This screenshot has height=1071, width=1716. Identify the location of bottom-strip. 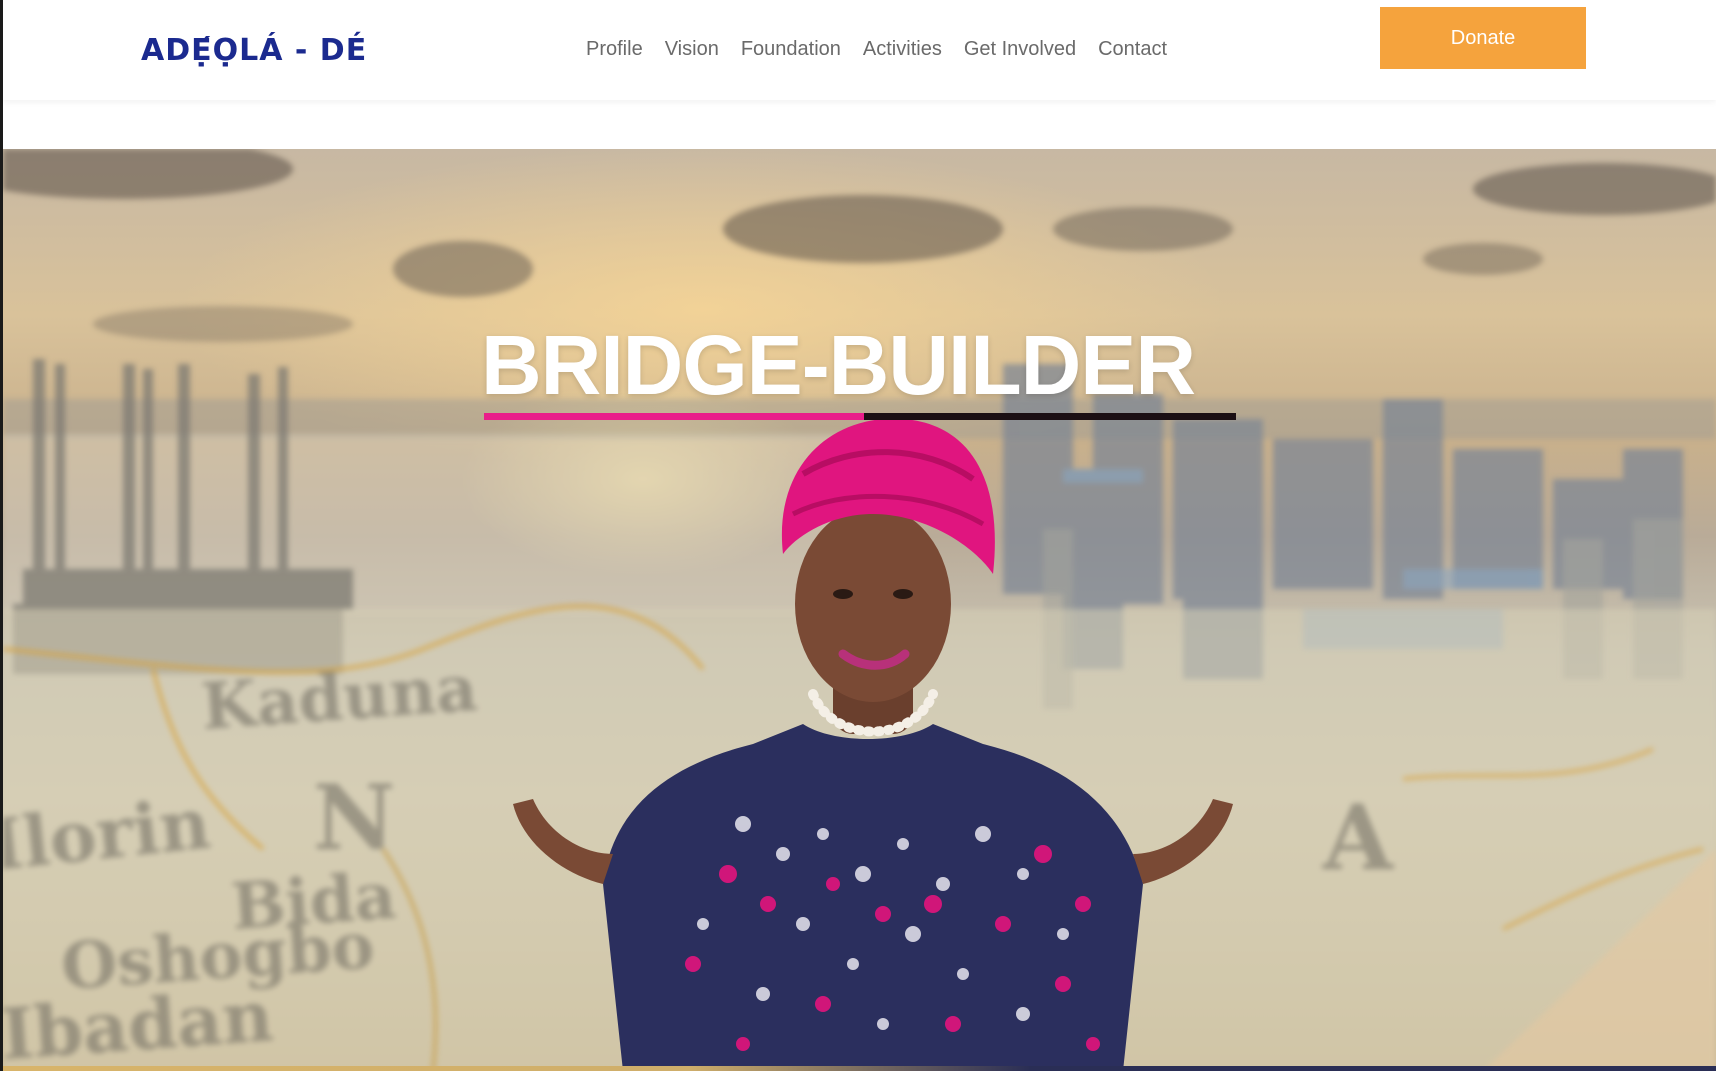
(859, 1068).